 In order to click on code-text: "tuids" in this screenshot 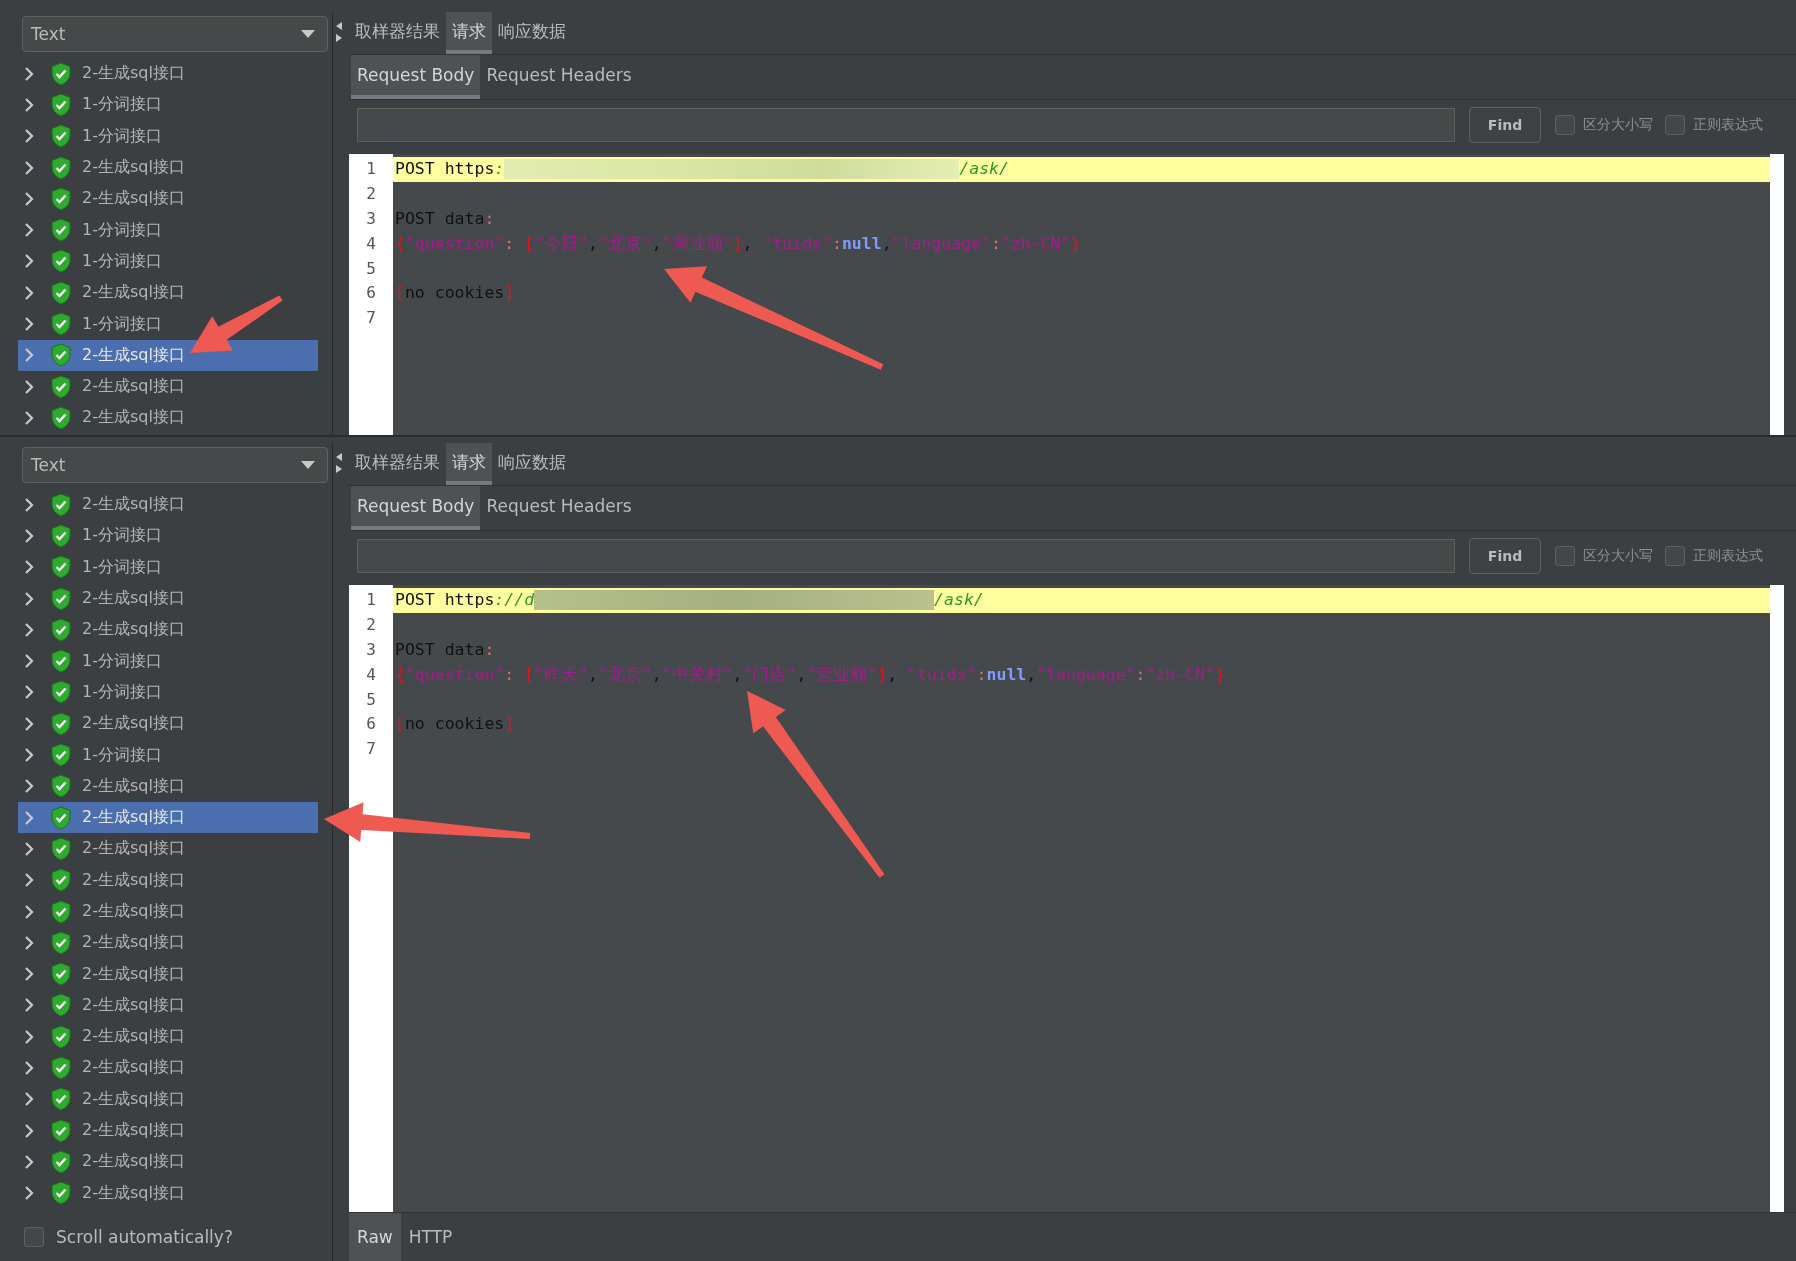, I will do `click(797, 243)`.